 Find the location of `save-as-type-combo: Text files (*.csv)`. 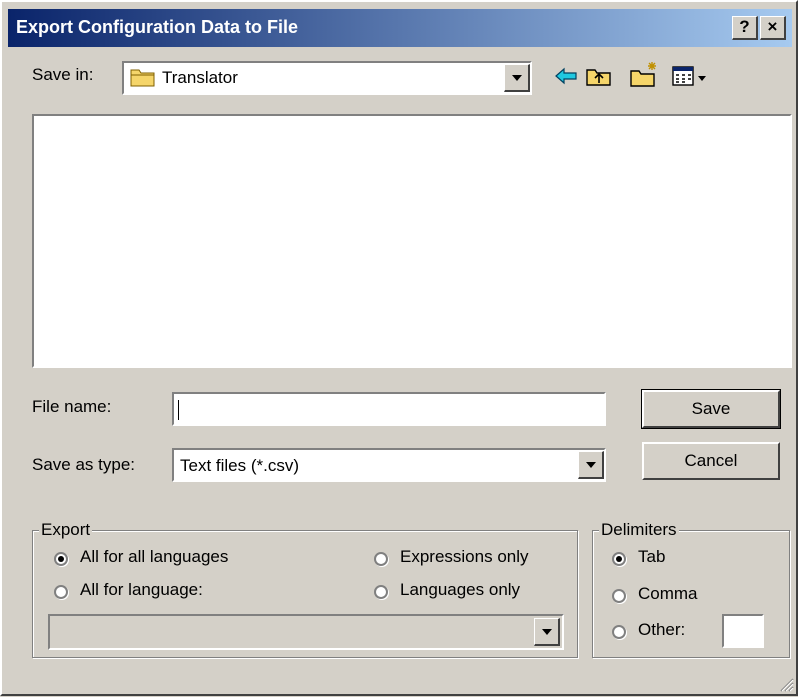

save-as-type-combo: Text files (*.csv) is located at coordinates (389, 465).